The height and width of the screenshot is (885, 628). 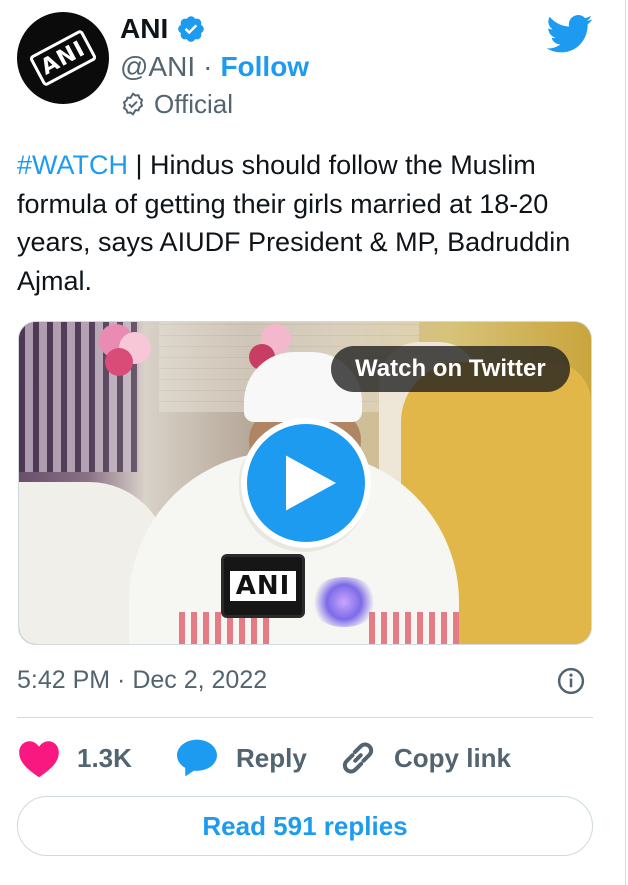 I want to click on heart-icon, so click(x=39, y=759).